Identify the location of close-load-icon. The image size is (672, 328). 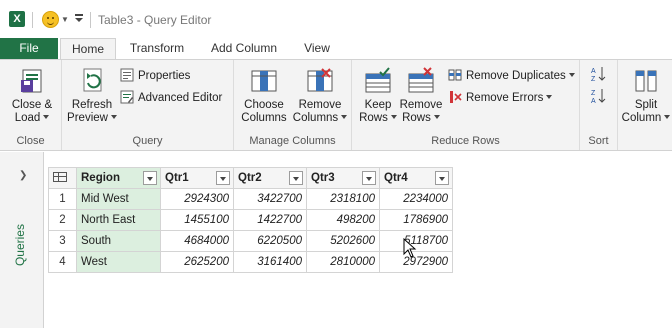
(32, 81).